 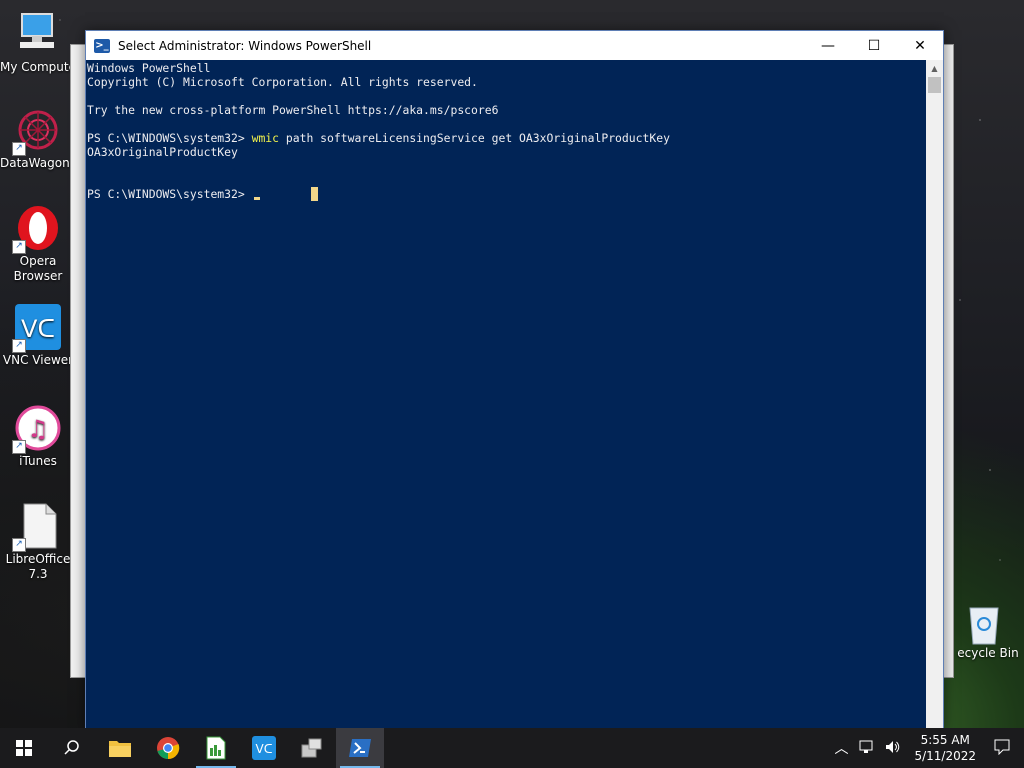 I want to click on maximize-button: ☐, so click(x=874, y=45).